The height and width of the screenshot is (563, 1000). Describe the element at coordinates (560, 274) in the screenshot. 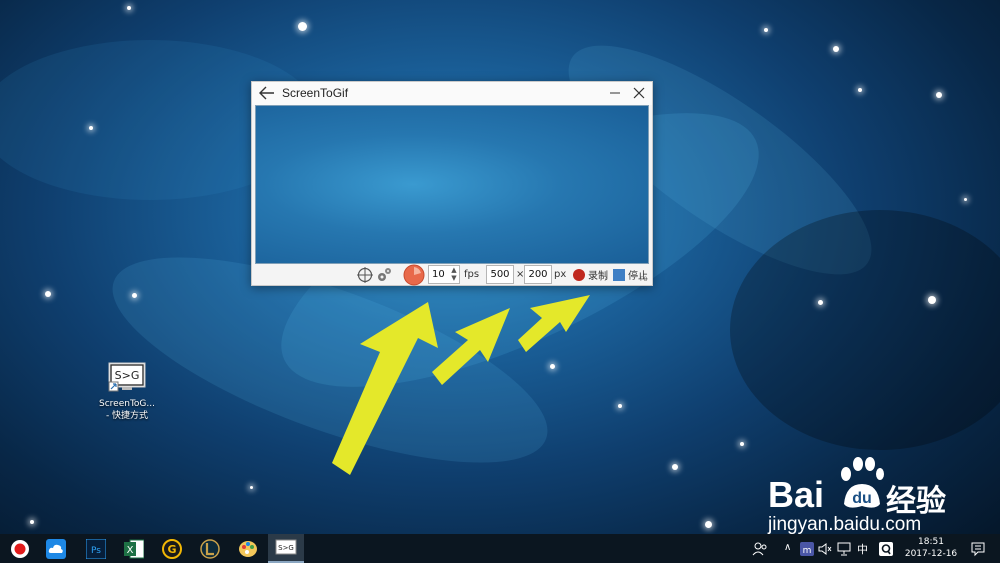

I see `px-label: px` at that location.